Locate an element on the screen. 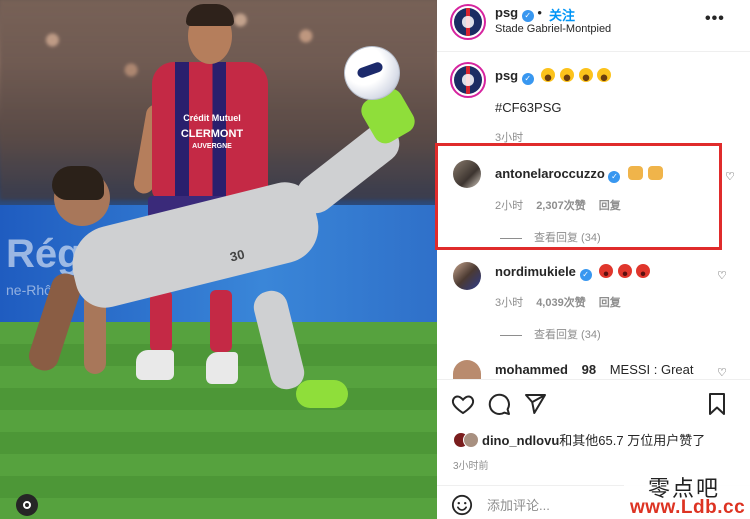  comment-author-name: nordimukiele is located at coordinates (535, 271).